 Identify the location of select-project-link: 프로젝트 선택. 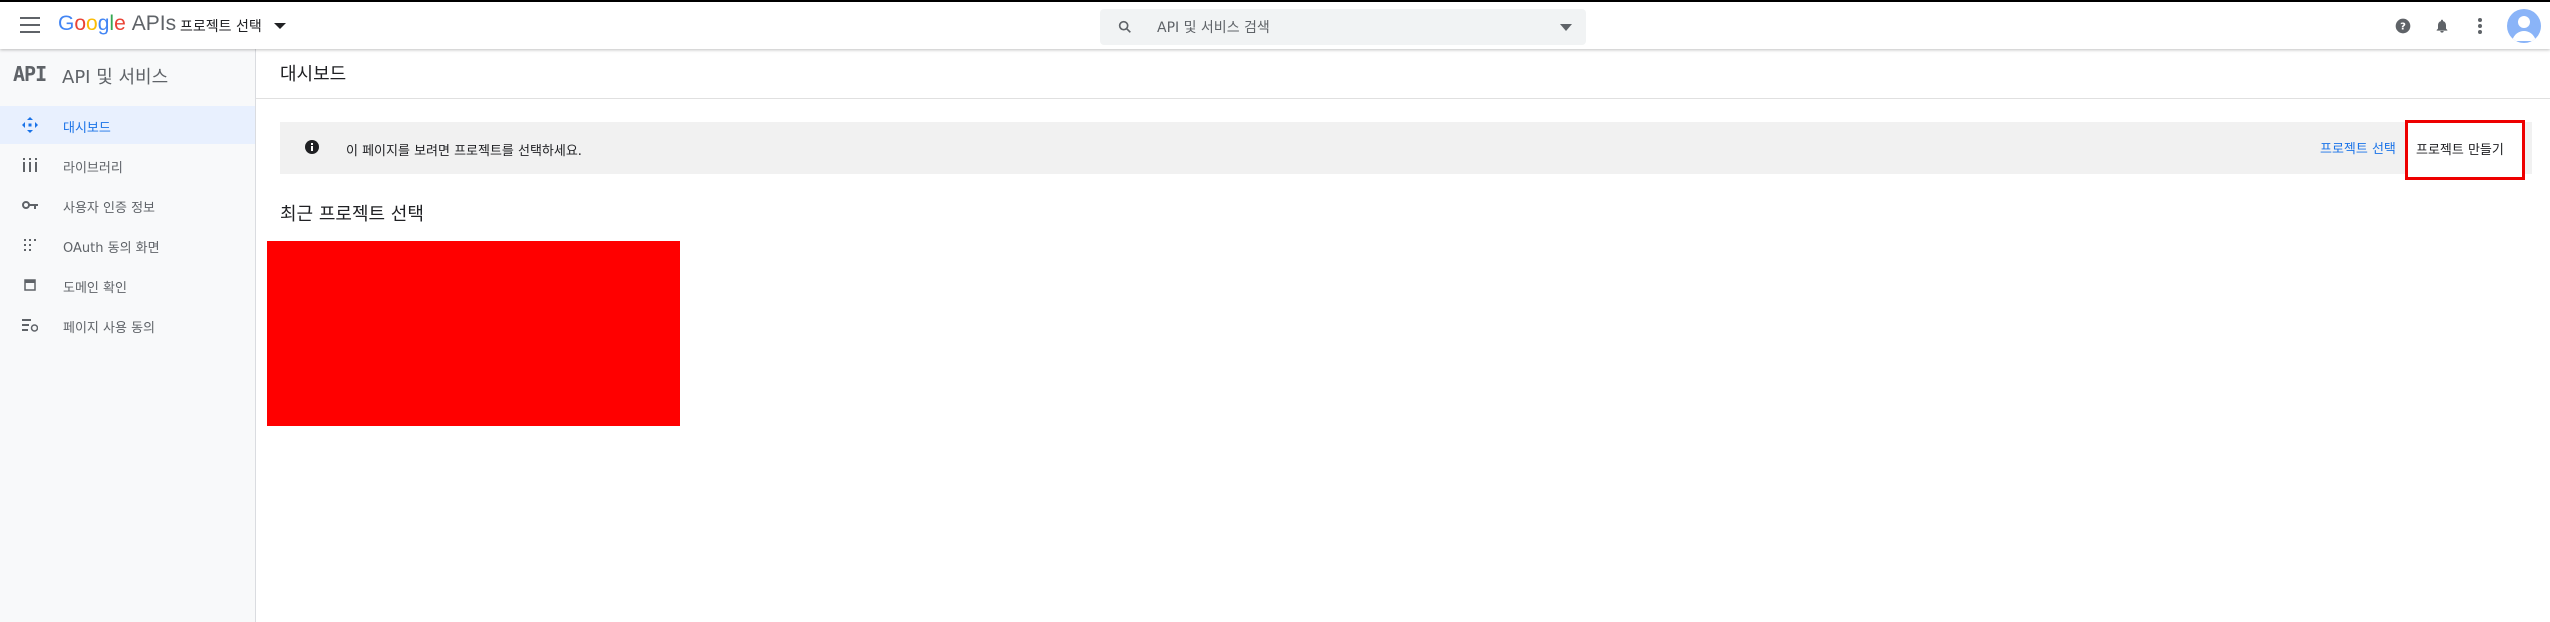
(2358, 147).